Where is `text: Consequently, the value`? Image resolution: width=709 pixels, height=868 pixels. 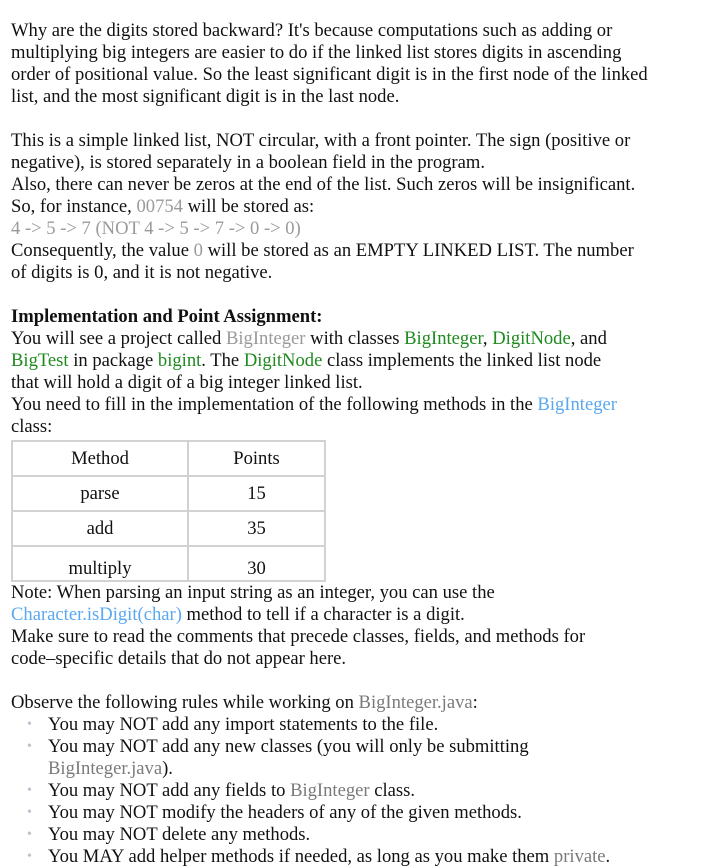
text: Consequently, the value is located at coordinates (102, 250).